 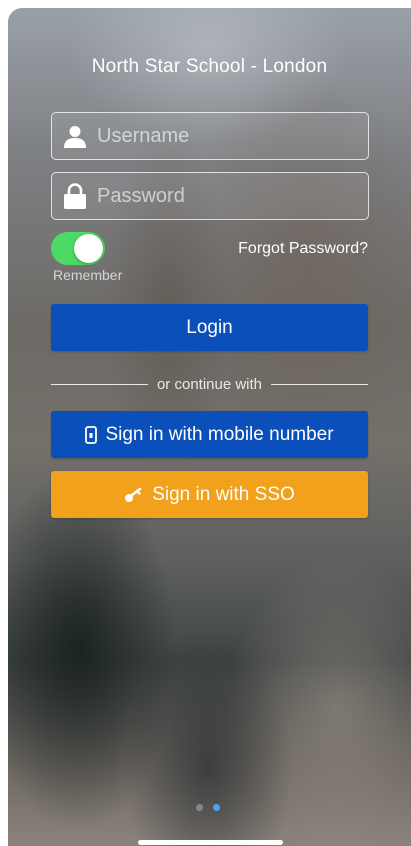 I want to click on divider-text: or continue with, so click(x=209, y=384).